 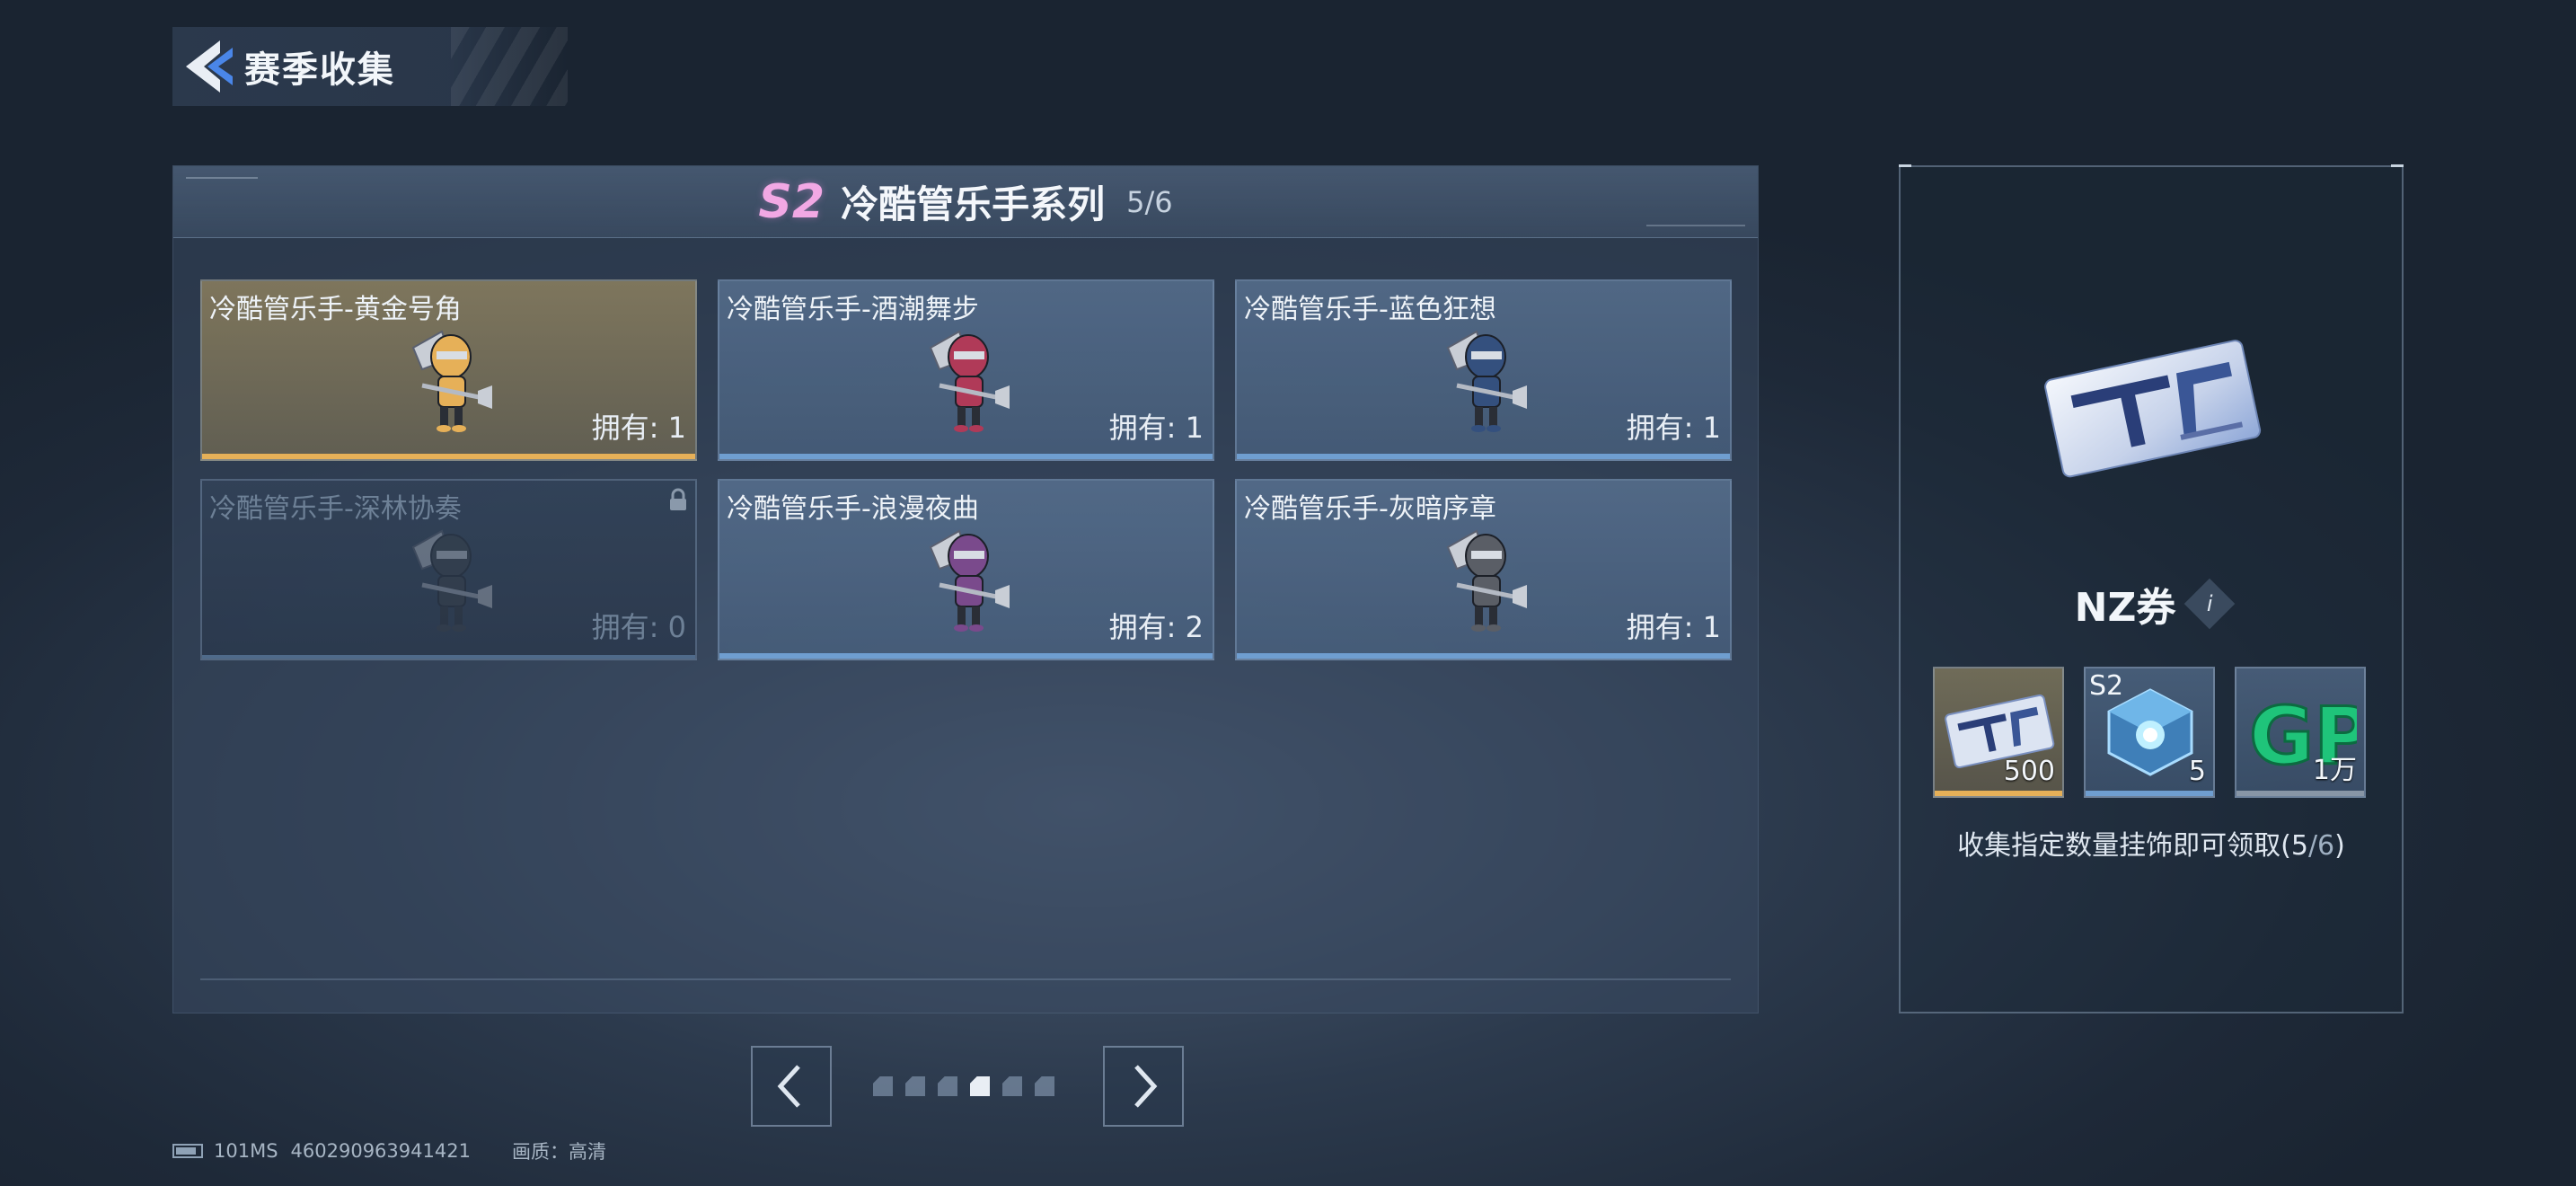 I want to click on back-arrow-icon, so click(x=209, y=66).